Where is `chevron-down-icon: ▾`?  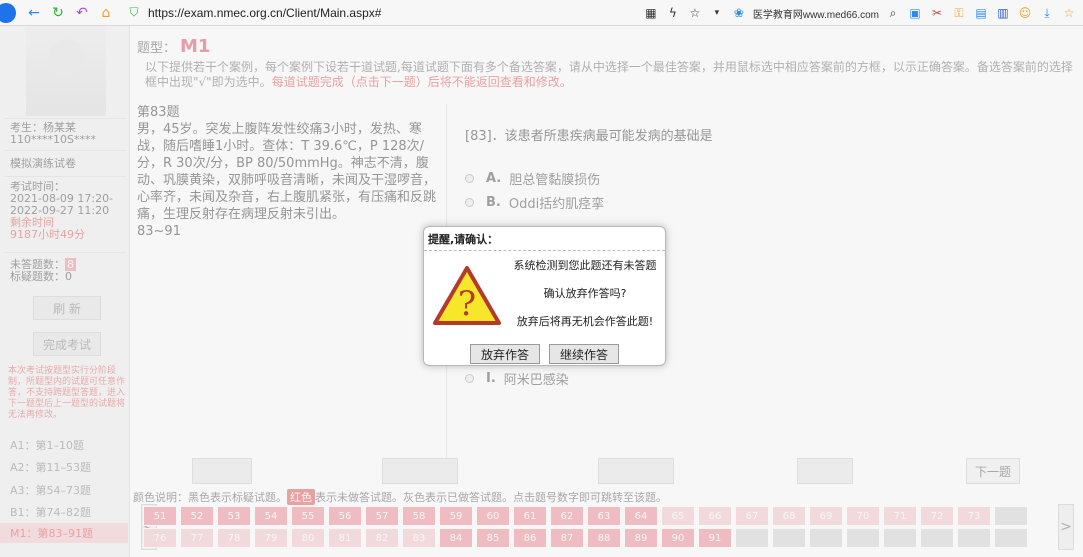 chevron-down-icon: ▾ is located at coordinates (717, 13).